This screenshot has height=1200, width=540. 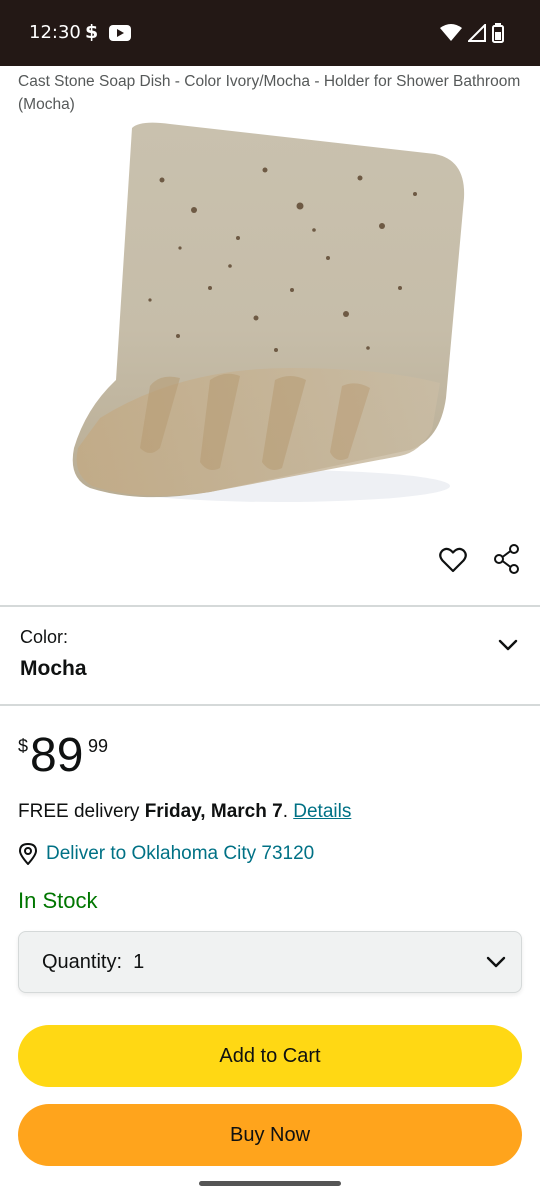 I want to click on share-icon, so click(x=506, y=559).